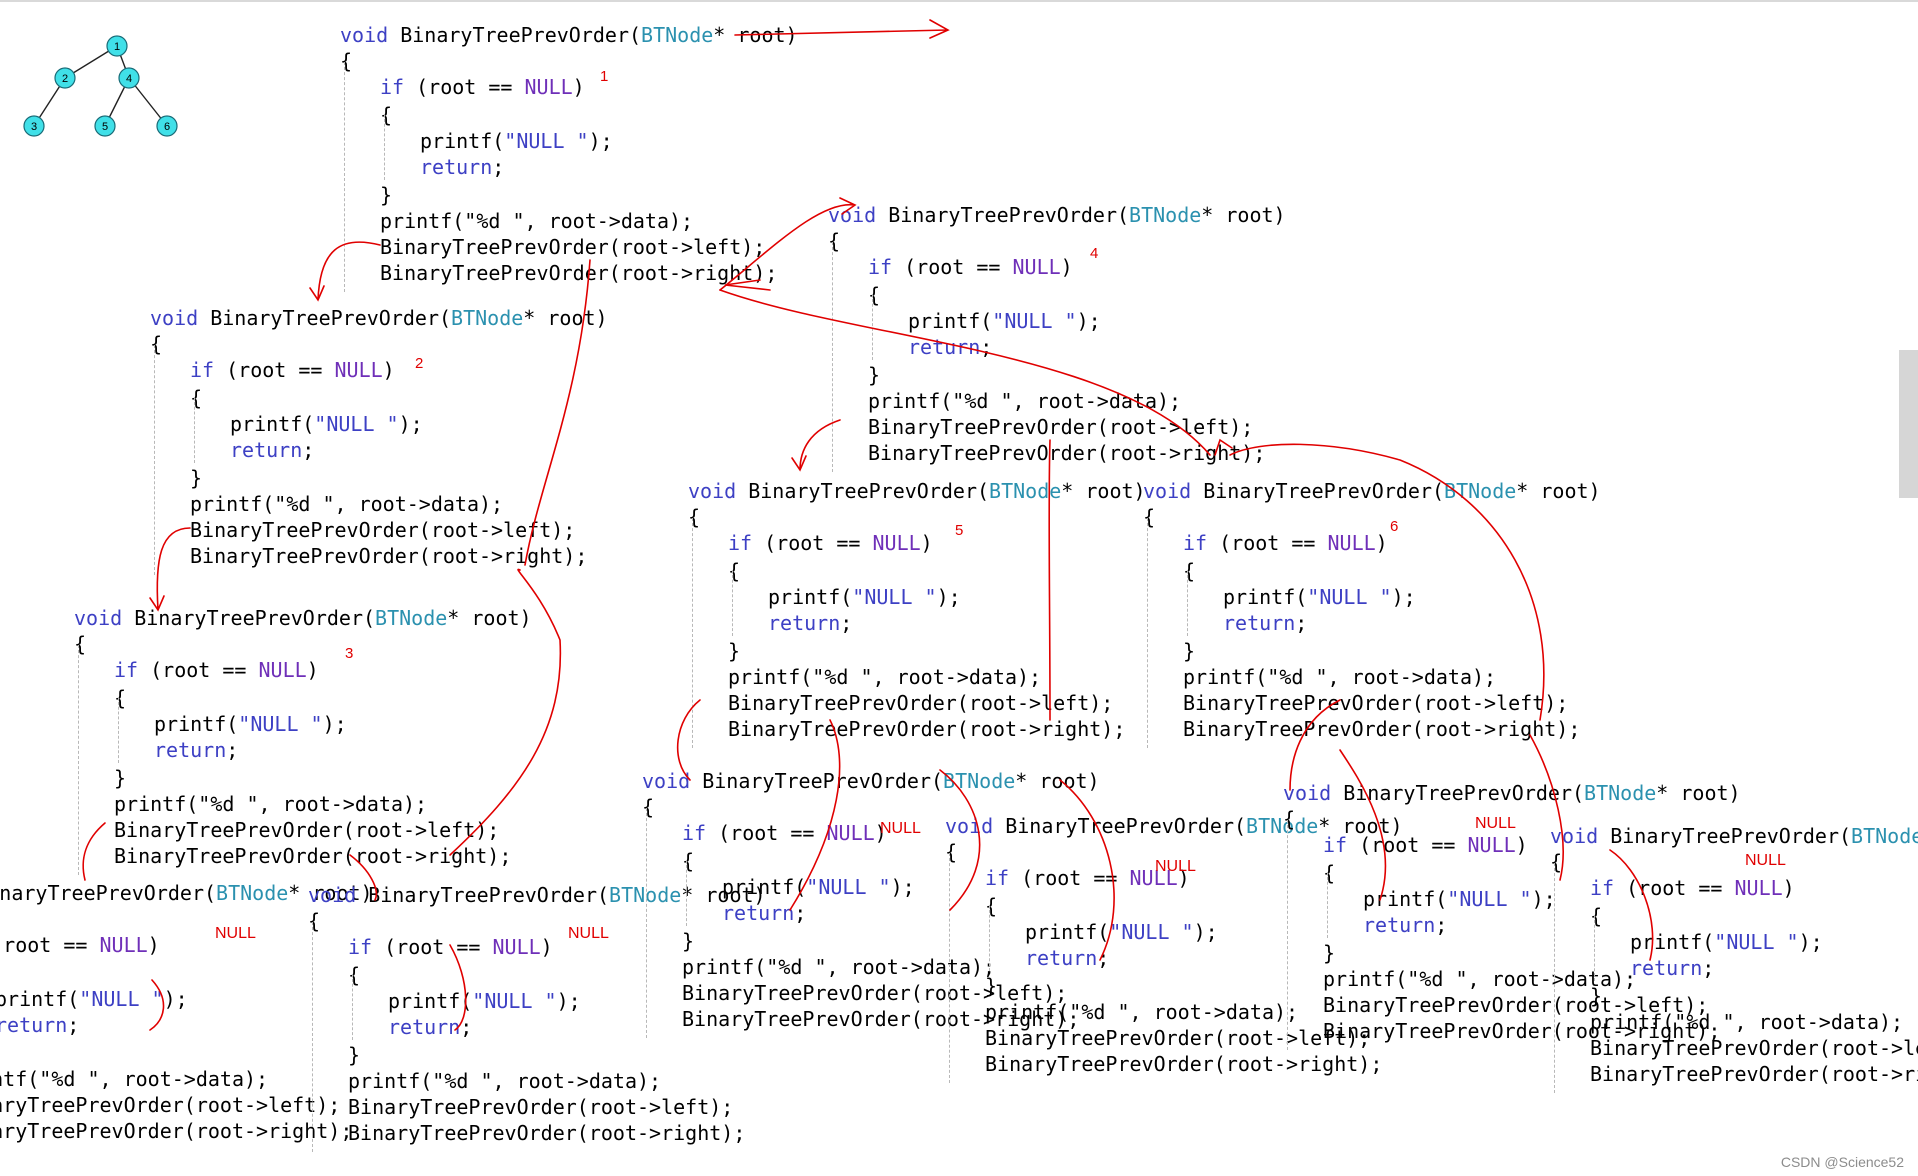 This screenshot has height=1176, width=1918. What do you see at coordinates (788, 244) in the screenshot?
I see `arrow-root-to-node4` at bounding box center [788, 244].